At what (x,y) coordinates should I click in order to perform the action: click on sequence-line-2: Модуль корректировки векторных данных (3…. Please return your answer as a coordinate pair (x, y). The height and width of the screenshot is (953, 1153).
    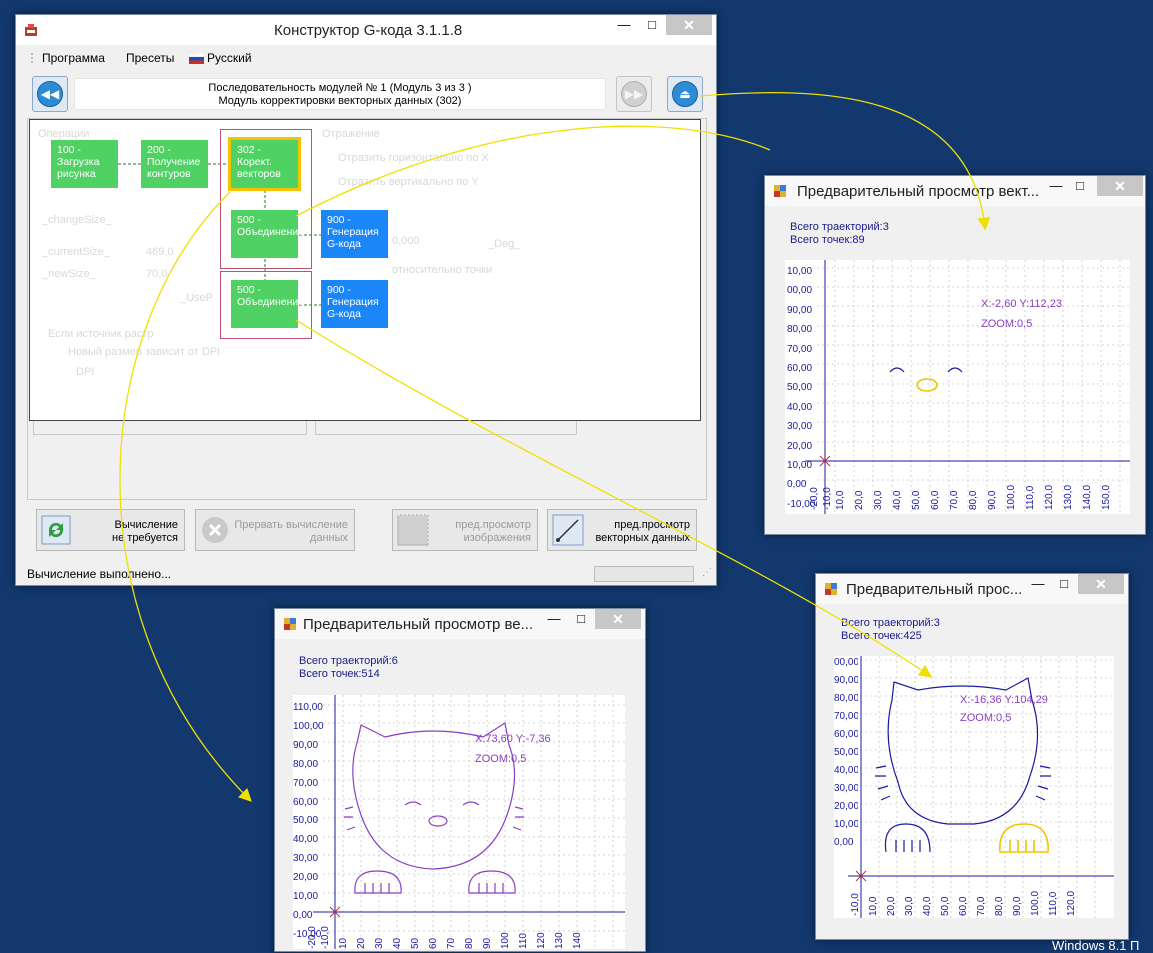
    Looking at the image, I should click on (340, 101).